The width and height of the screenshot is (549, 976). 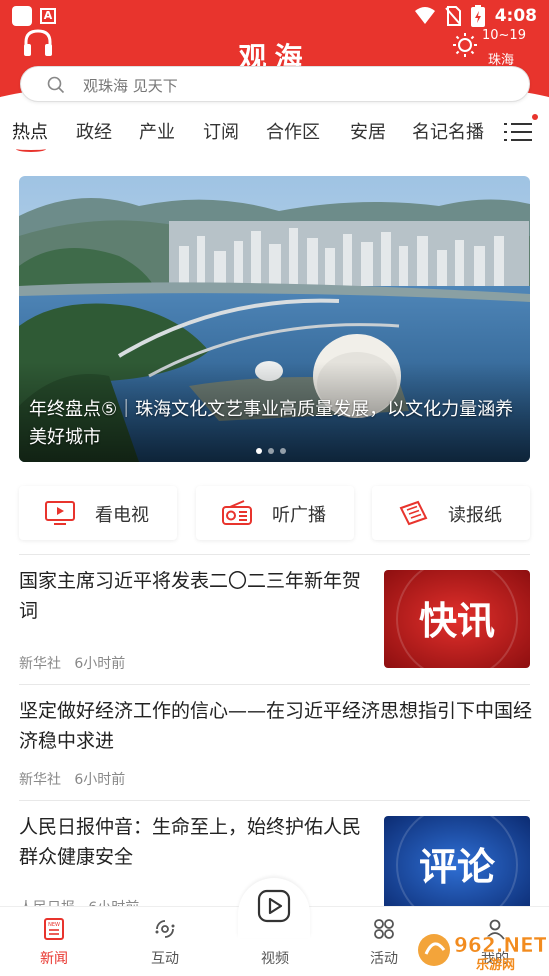 I want to click on news-title: 坚定做好经济工作的信心——在习近平经济思想指引下中国经济稳中求进, so click(x=276, y=726).